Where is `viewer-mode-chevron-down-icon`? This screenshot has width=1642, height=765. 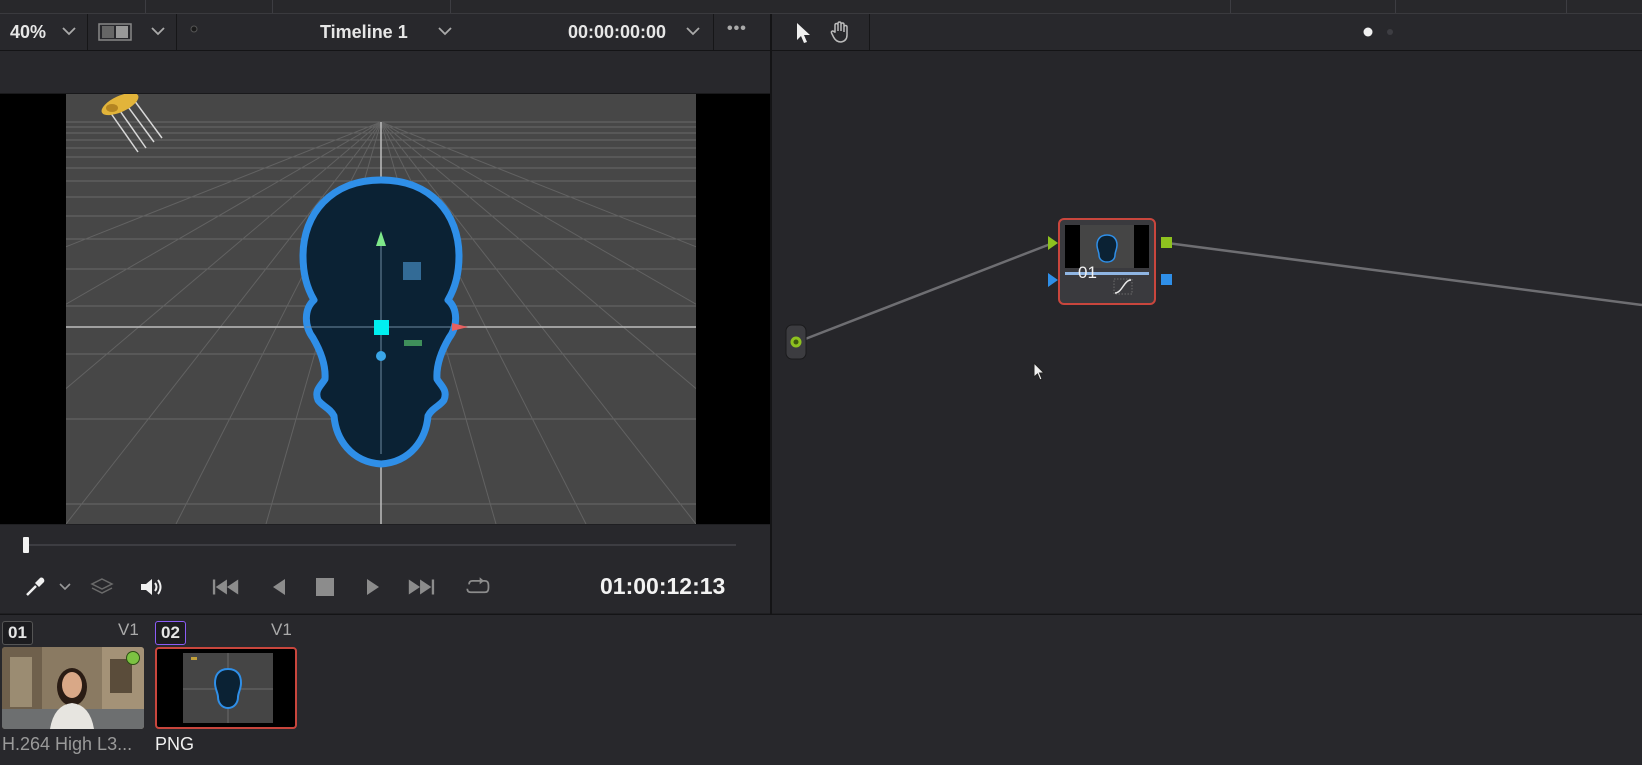 viewer-mode-chevron-down-icon is located at coordinates (158, 31).